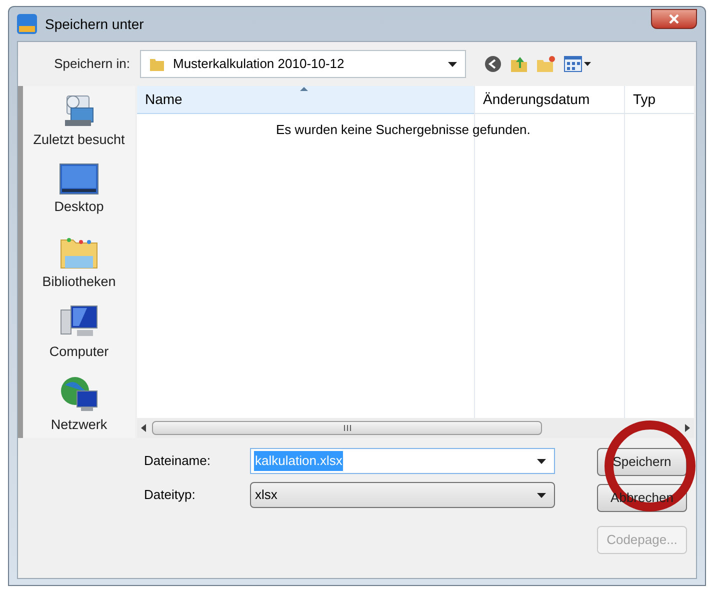  Describe the element at coordinates (27, 24) in the screenshot. I see `app-logo-icon` at that location.